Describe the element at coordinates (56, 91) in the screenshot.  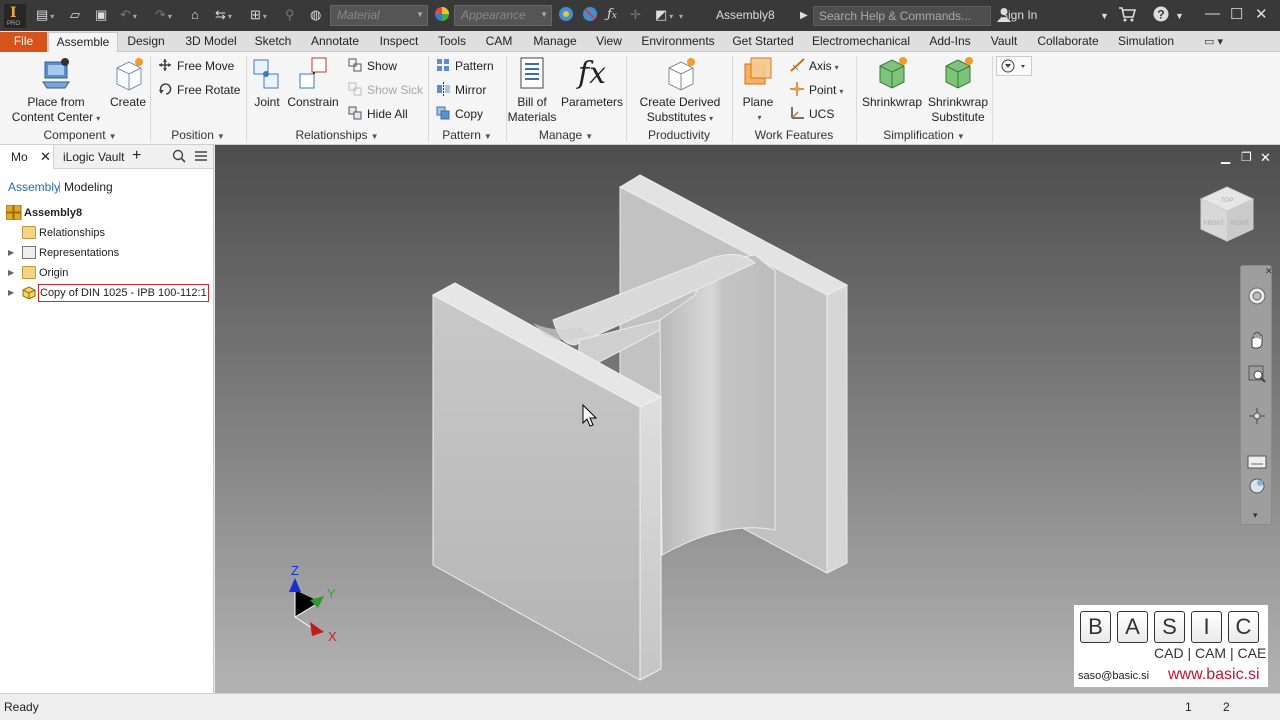
I see `place-from-content-center-button: Place from Content Center ▾` at that location.